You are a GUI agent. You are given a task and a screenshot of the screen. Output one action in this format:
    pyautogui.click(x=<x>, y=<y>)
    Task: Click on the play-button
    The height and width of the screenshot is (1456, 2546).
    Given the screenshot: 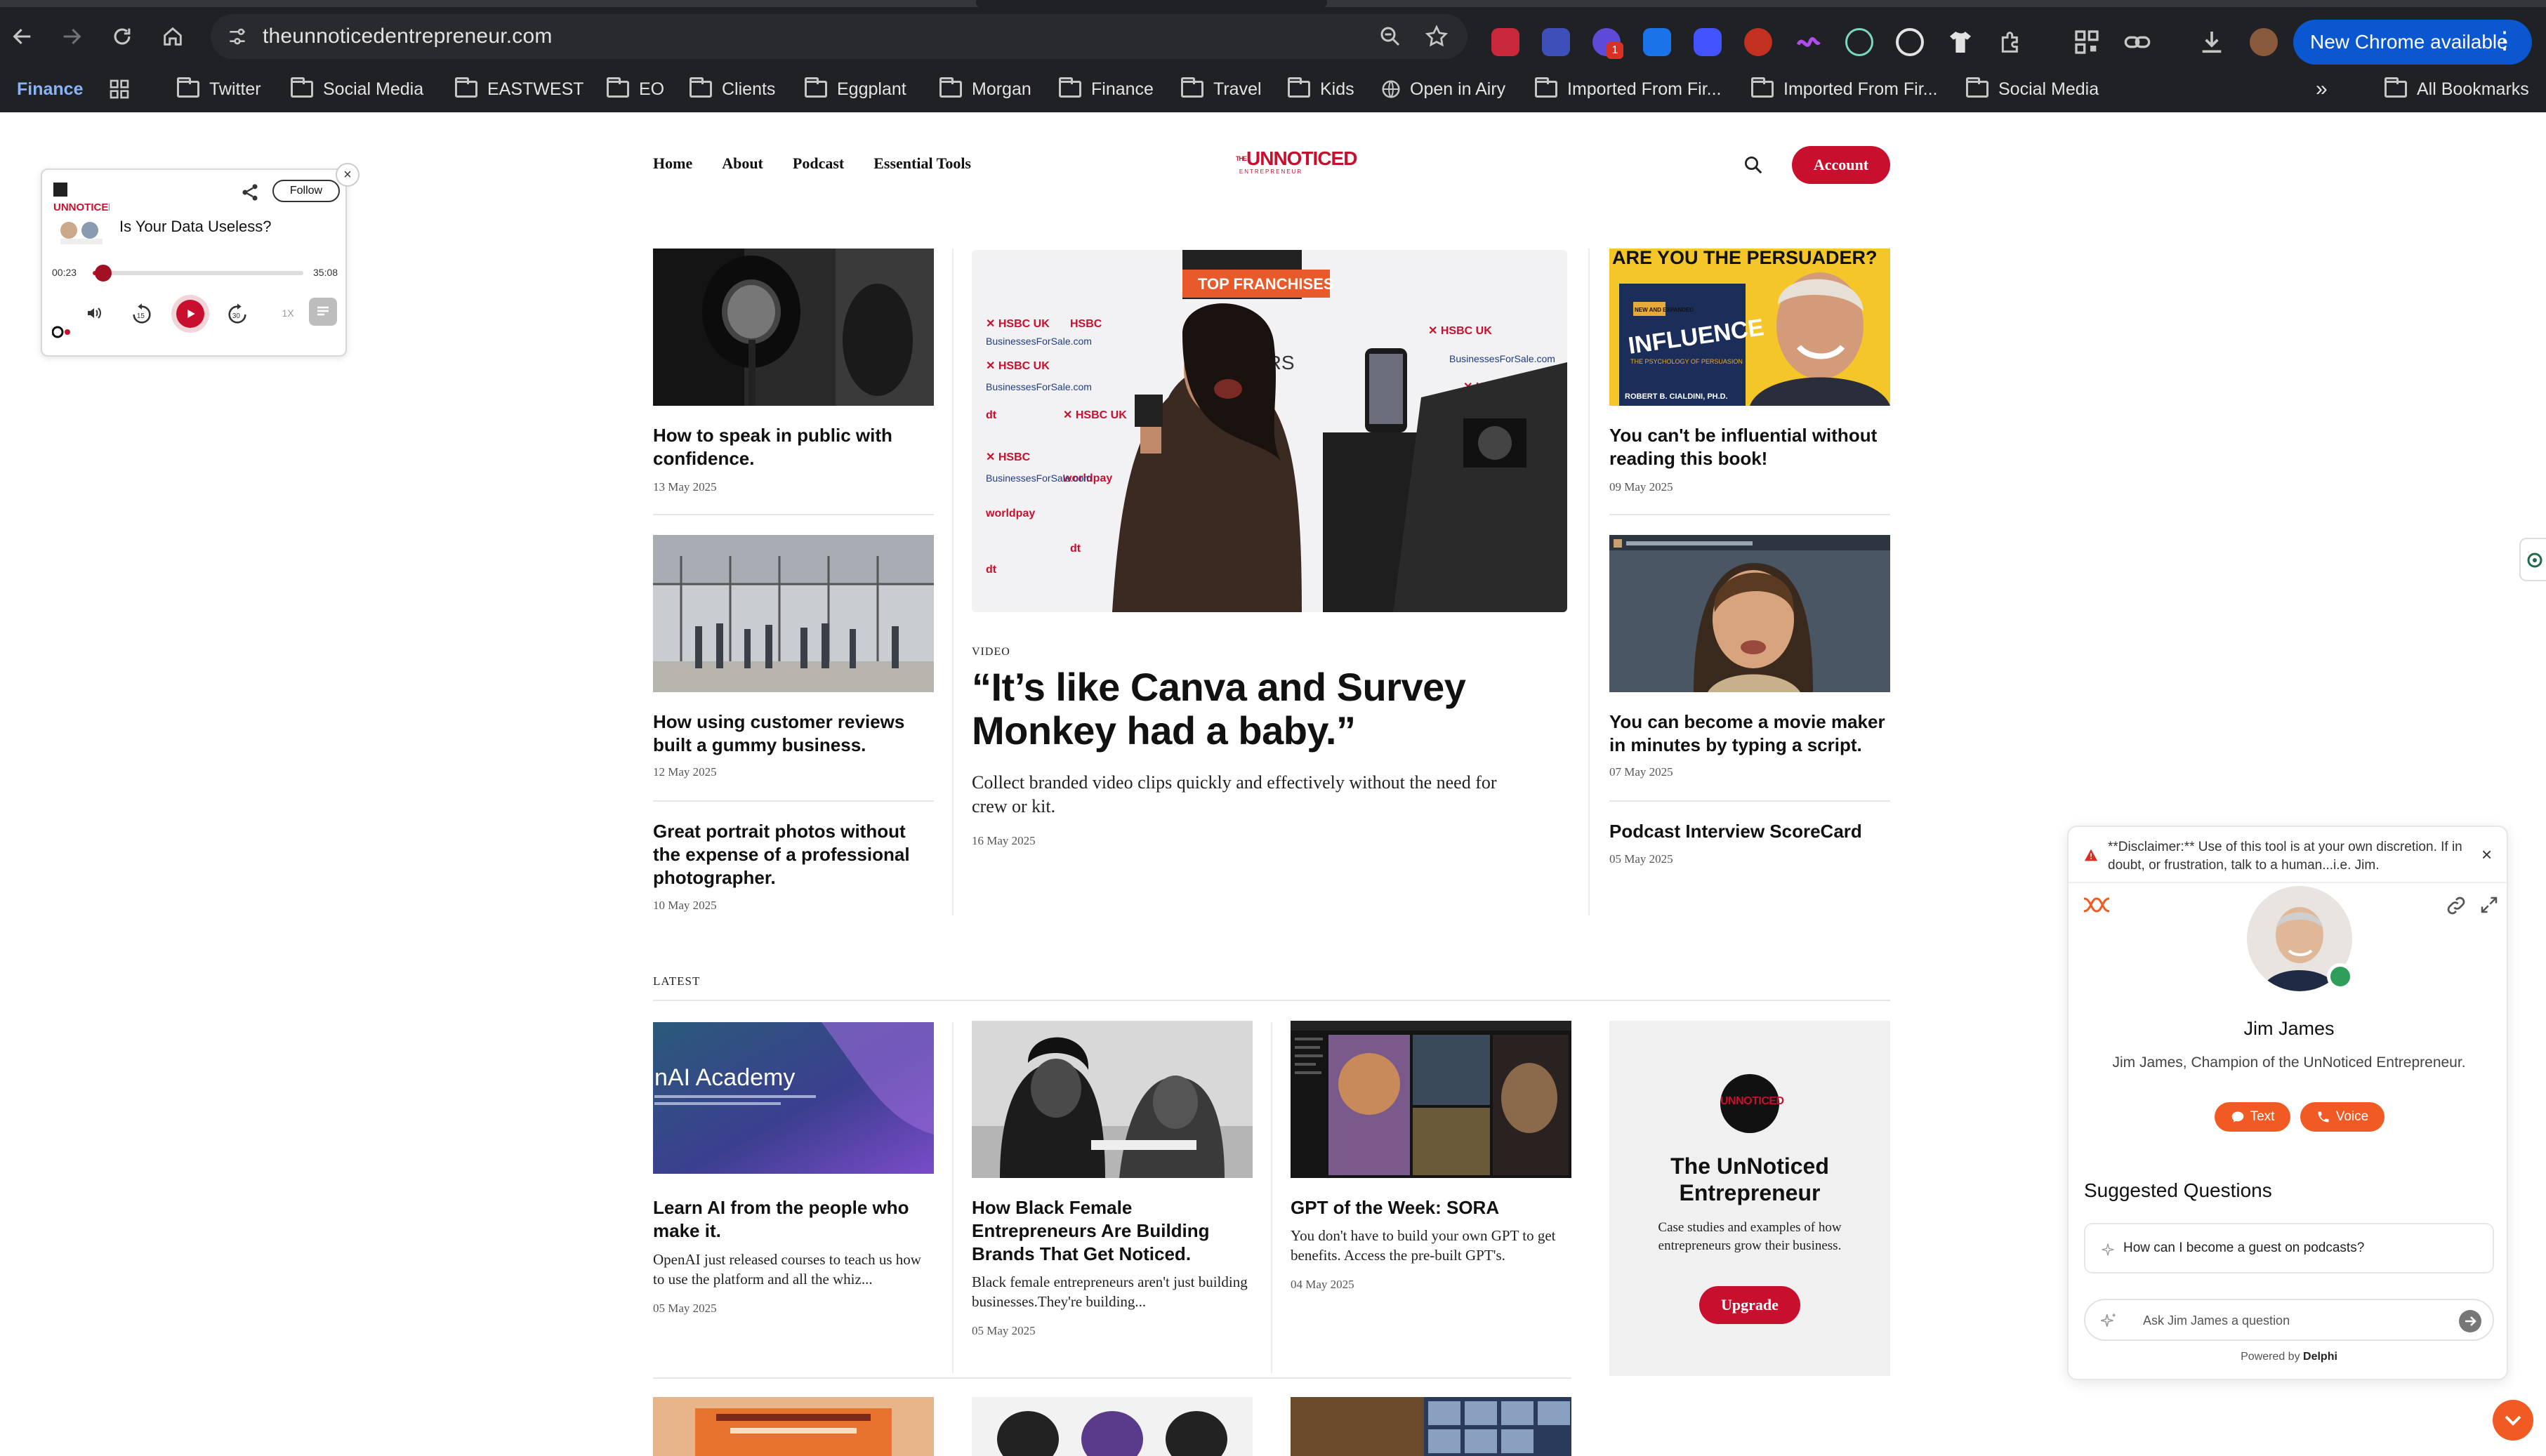 What is the action you would take?
    pyautogui.click(x=190, y=314)
    